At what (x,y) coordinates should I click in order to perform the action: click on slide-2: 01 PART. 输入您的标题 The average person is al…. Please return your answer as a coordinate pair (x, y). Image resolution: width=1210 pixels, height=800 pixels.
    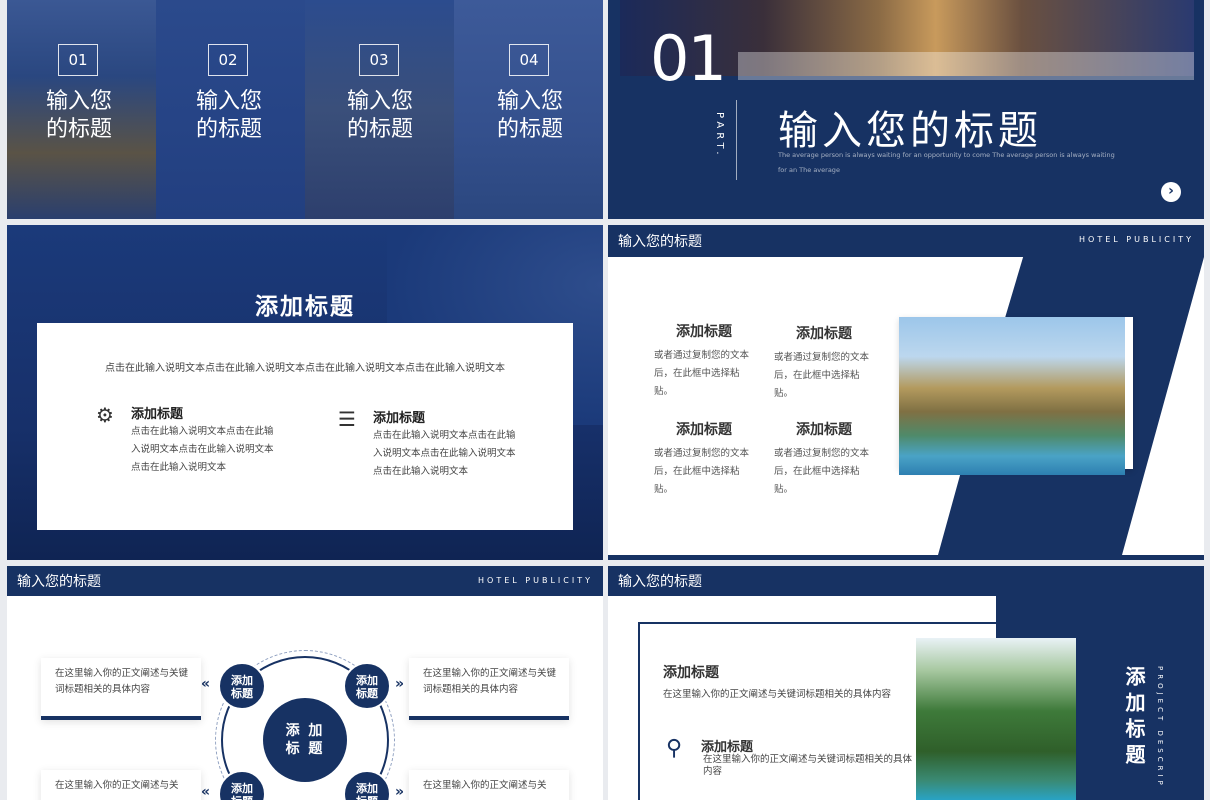
    Looking at the image, I should click on (906, 109).